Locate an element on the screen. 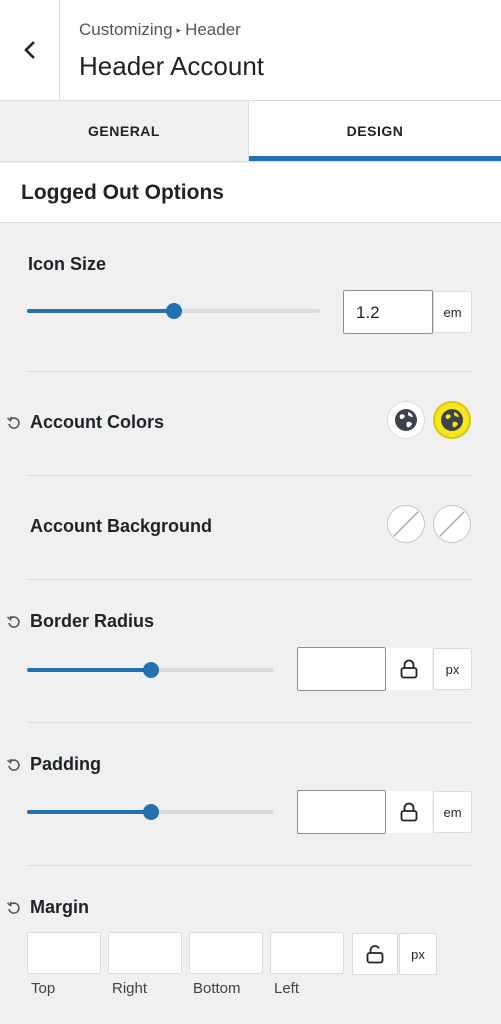 This screenshot has height=1024, width=501. background-swatch-normal is located at coordinates (406, 524).